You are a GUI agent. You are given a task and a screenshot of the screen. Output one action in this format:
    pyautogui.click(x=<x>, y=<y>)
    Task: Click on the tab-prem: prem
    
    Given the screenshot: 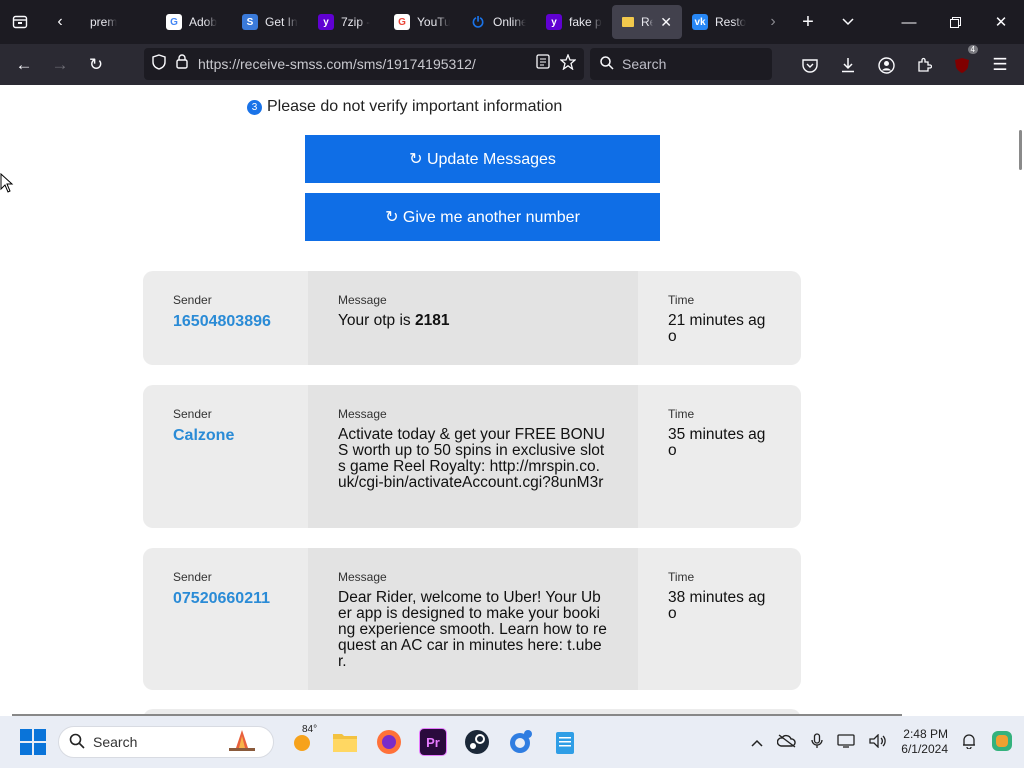 What is the action you would take?
    pyautogui.click(x=118, y=22)
    